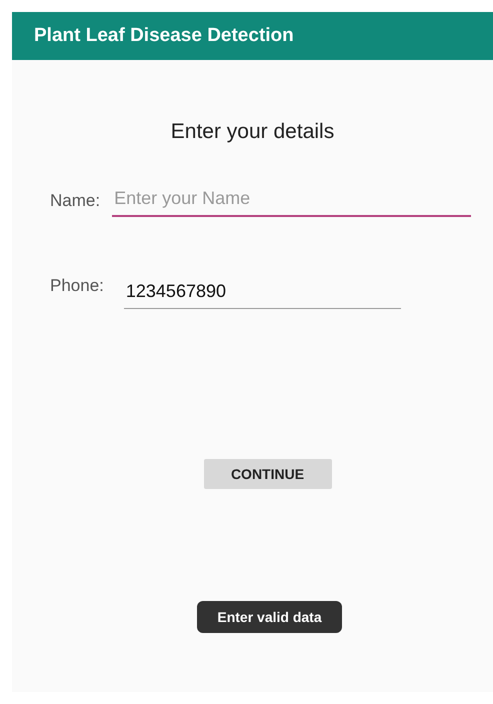  Describe the element at coordinates (268, 474) in the screenshot. I see `continue-button: CONTINUE` at that location.